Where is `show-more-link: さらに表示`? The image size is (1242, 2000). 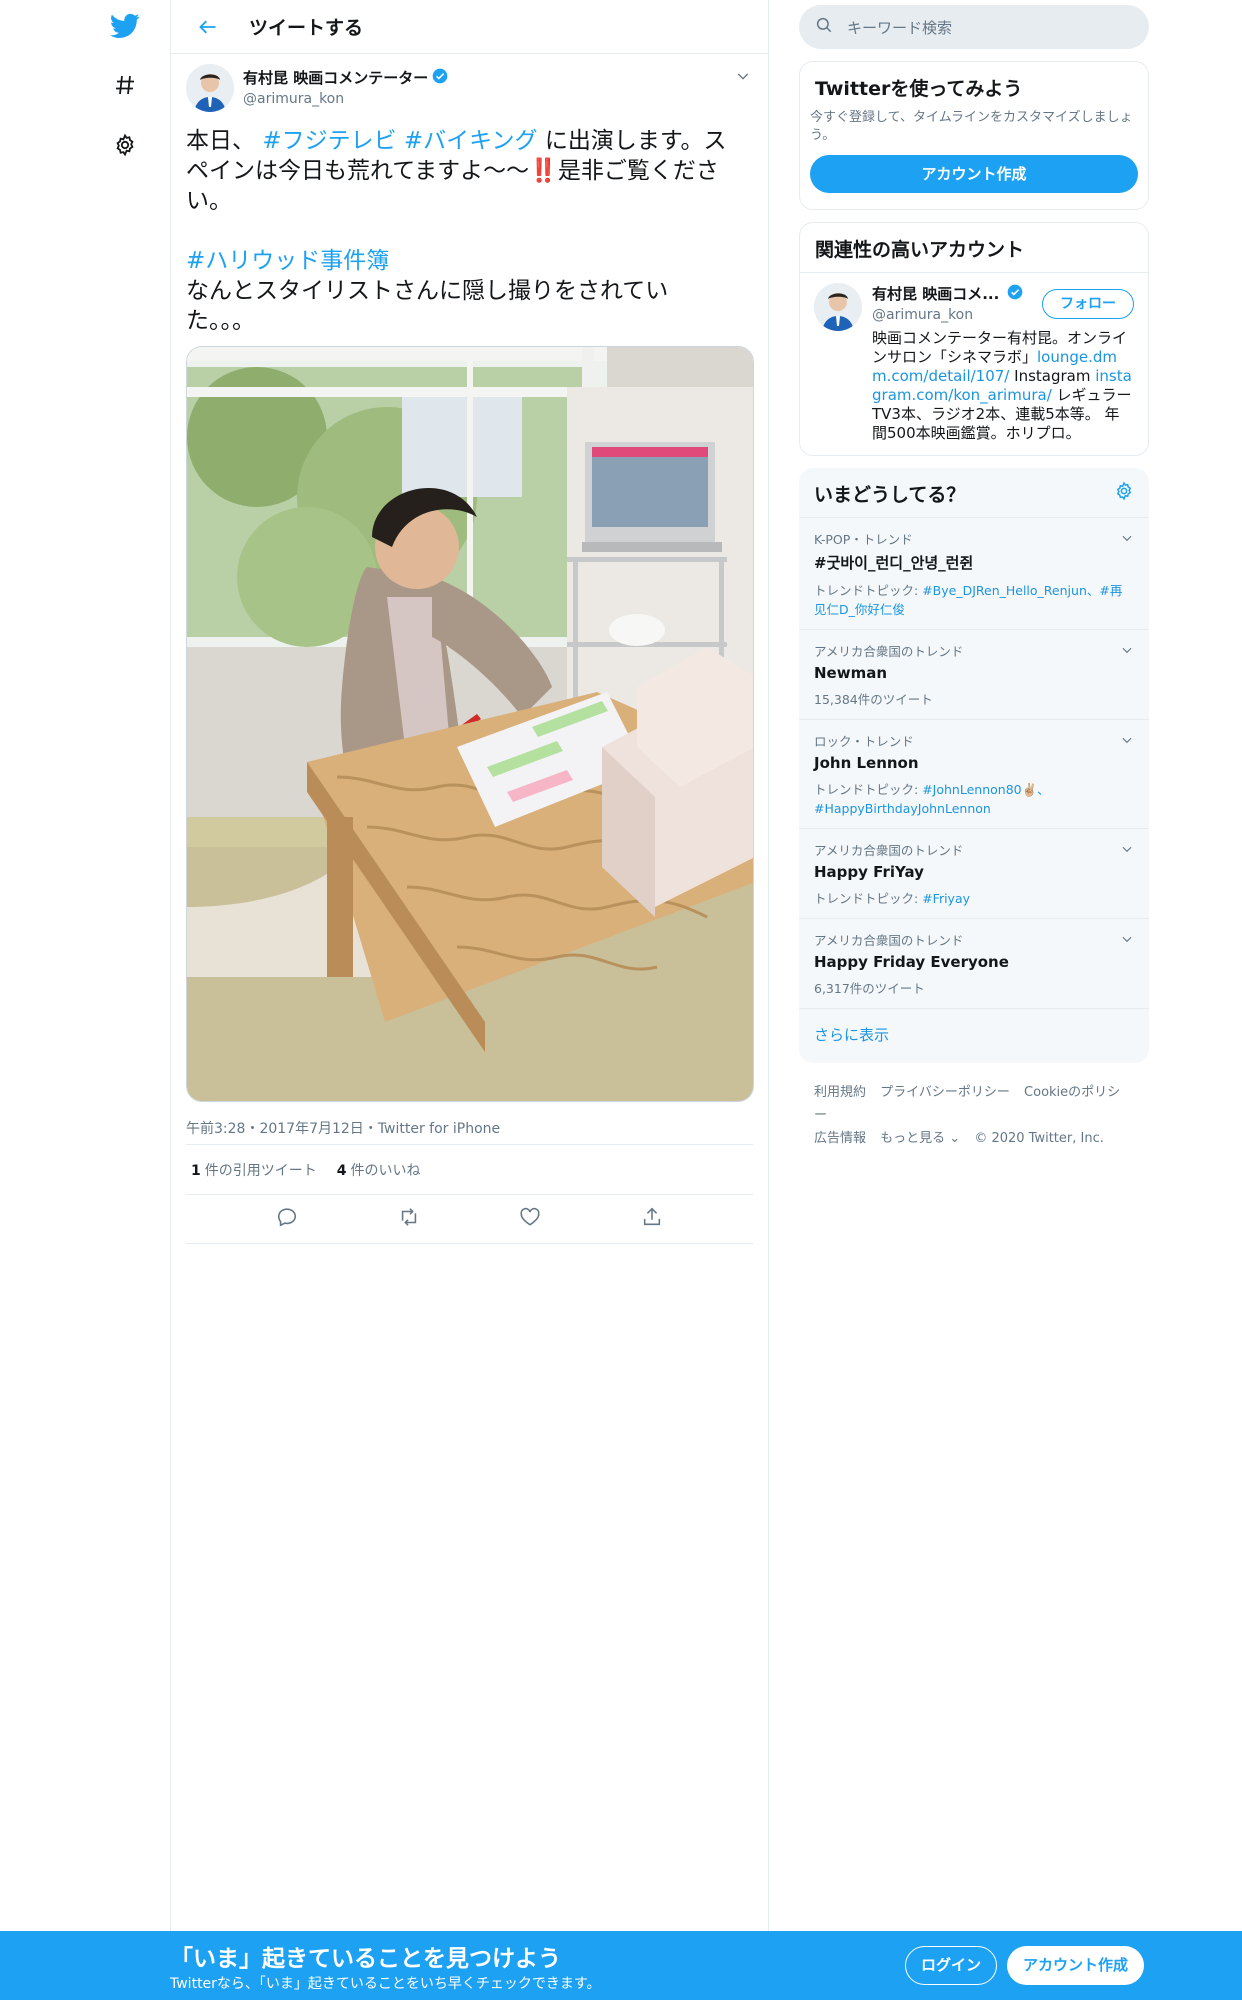
show-more-link: さらに表示 is located at coordinates (974, 1036).